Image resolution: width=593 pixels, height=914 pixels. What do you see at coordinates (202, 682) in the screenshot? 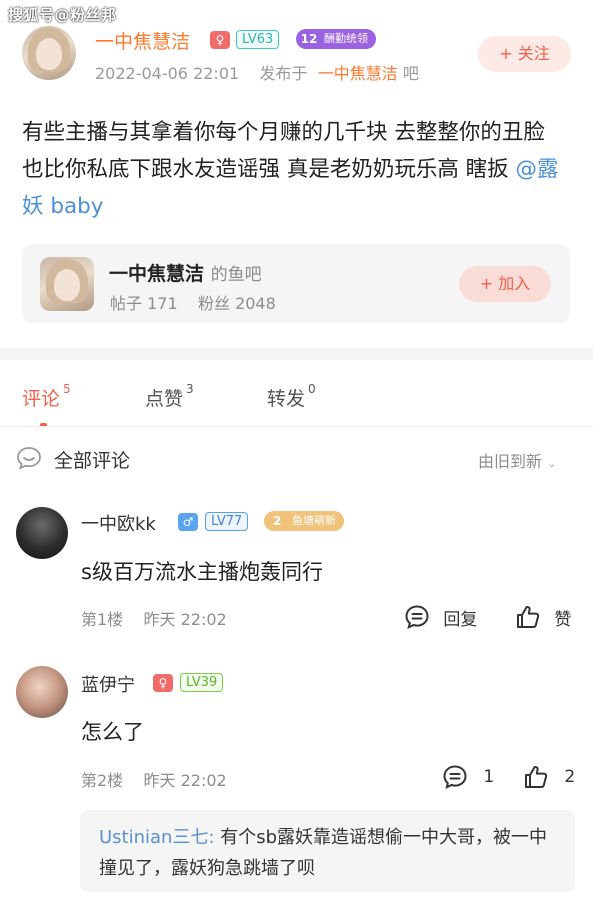
I see `level-badge: LV39` at bounding box center [202, 682].